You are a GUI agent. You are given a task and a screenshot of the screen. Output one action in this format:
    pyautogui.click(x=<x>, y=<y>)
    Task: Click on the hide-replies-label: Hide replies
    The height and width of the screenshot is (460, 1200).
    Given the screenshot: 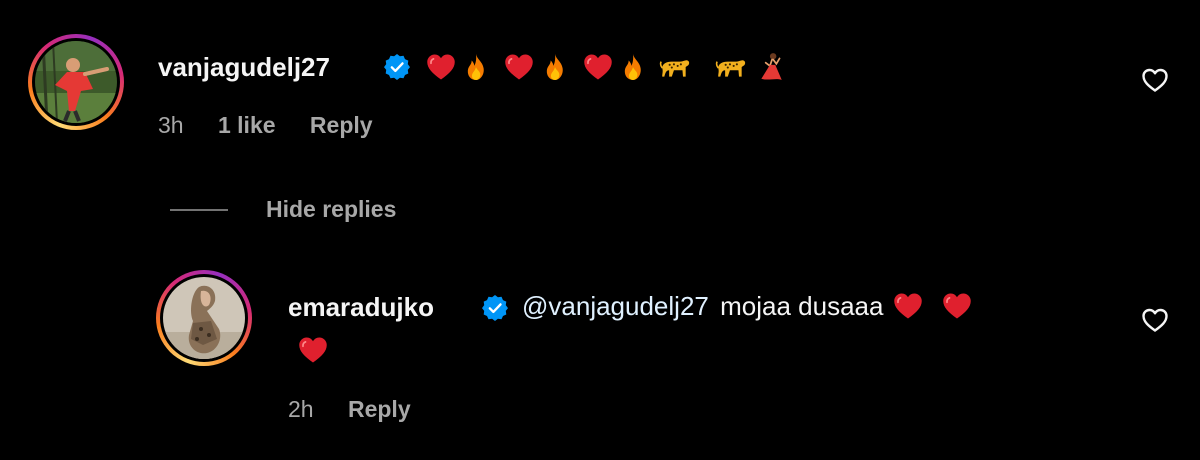 What is the action you would take?
    pyautogui.click(x=331, y=209)
    